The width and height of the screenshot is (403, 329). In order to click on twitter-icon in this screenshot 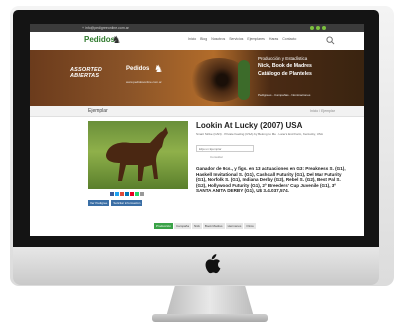, I will do `click(318, 28)`.